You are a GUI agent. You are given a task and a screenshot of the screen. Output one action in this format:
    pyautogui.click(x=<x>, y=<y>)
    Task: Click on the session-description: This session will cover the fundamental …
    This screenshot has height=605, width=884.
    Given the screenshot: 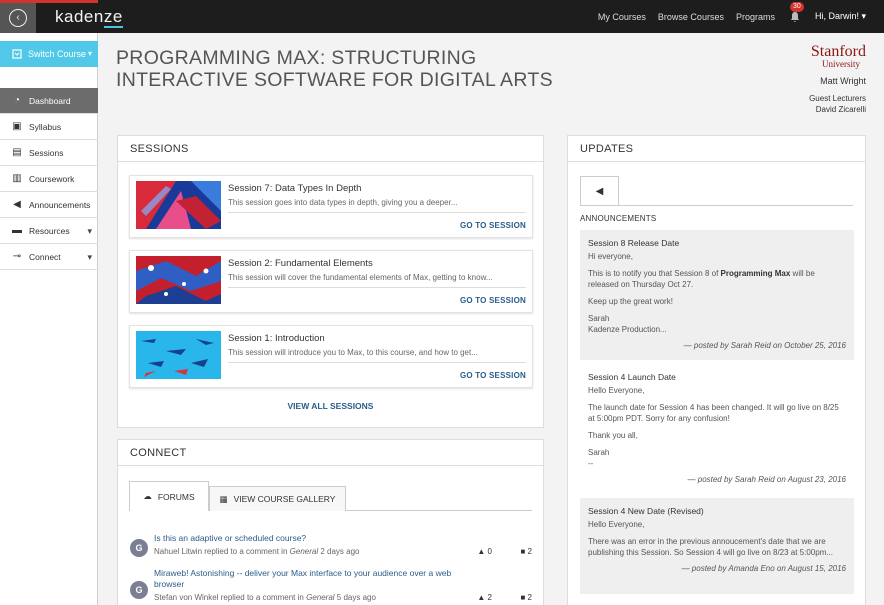 What is the action you would take?
    pyautogui.click(x=360, y=277)
    